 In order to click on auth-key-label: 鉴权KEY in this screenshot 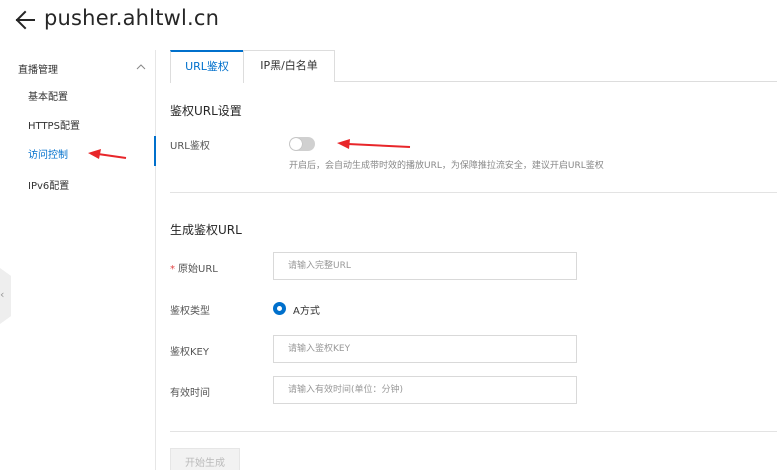, I will do `click(189, 352)`.